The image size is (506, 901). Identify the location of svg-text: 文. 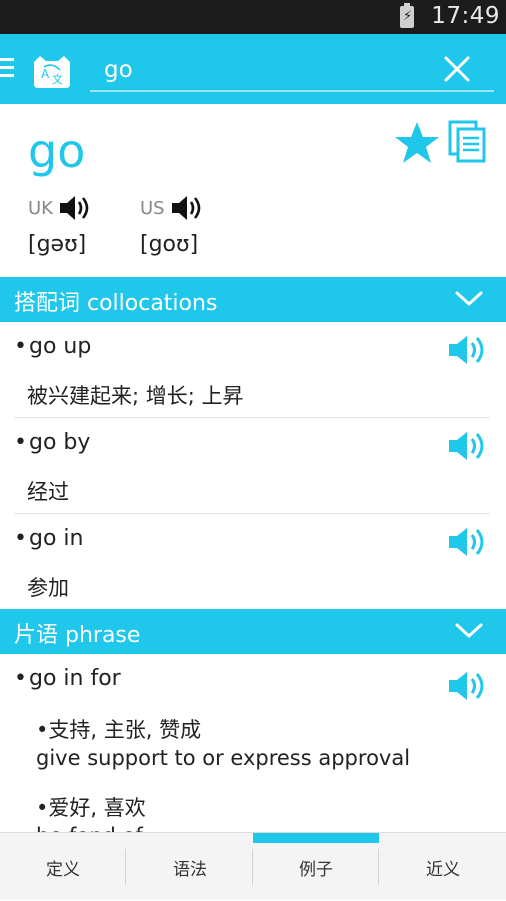
(57, 79).